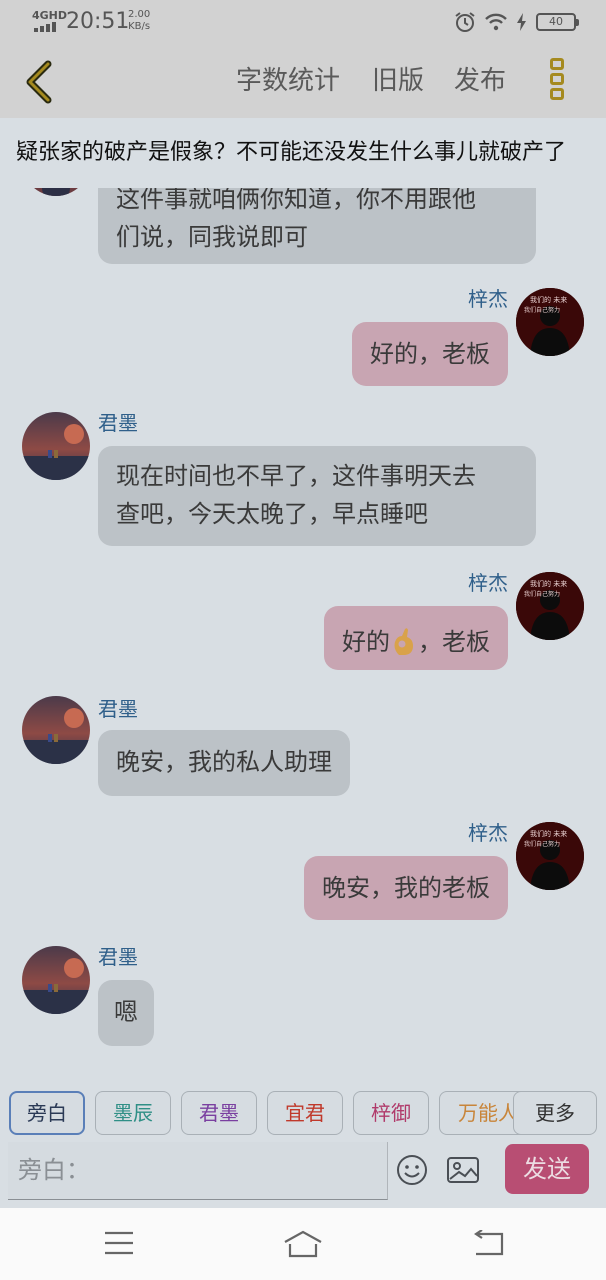 This screenshot has height=1280, width=606. I want to click on role-label: 旁白, so click(47, 1113).